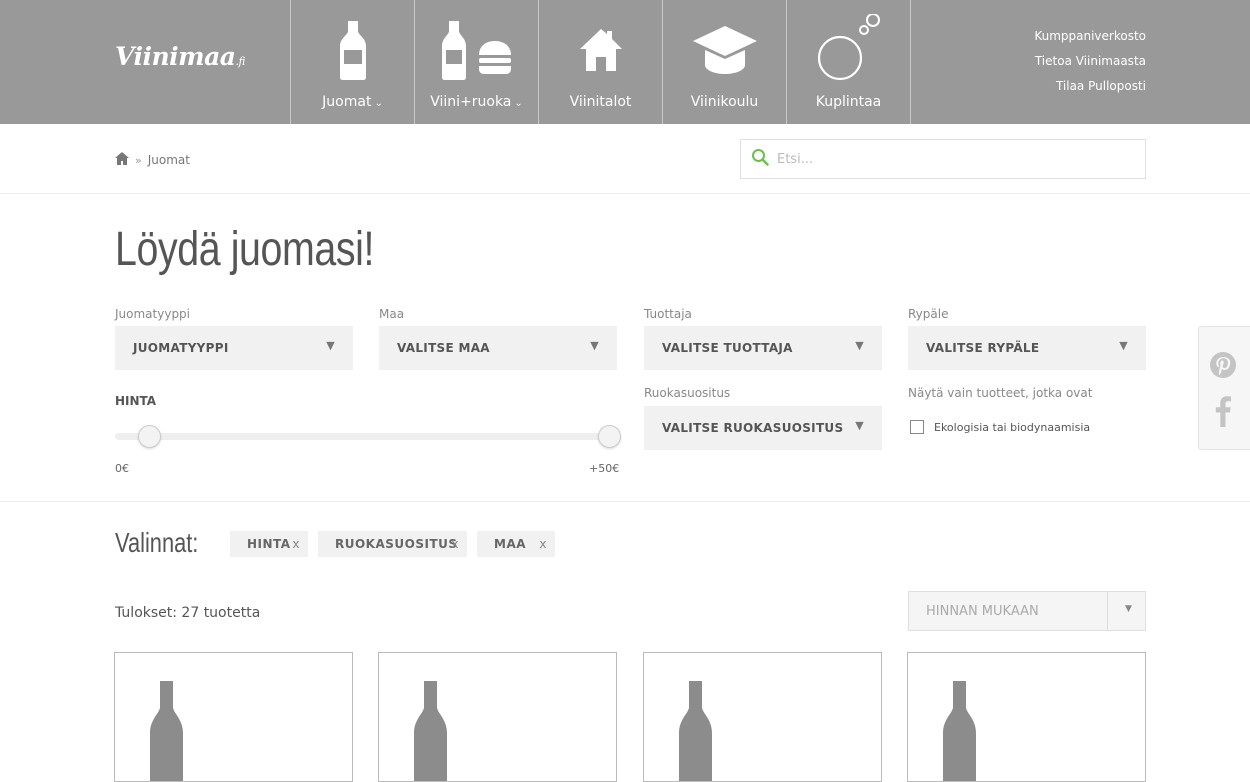 This screenshot has height=782, width=1250. Describe the element at coordinates (392, 314) in the screenshot. I see `filter-label-maa: Maa` at that location.